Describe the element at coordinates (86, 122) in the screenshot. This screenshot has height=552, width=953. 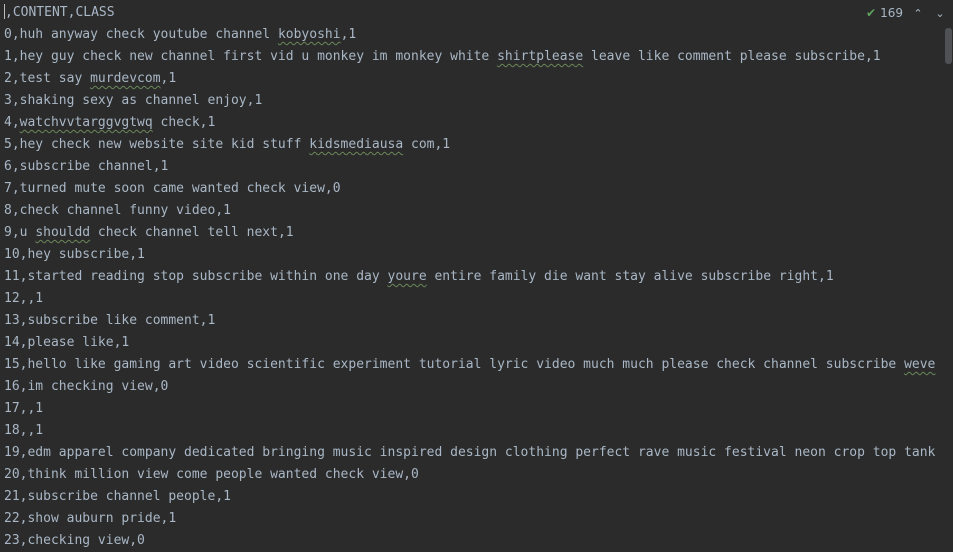
I see `typo-word: watchvvtarggvgtwq` at that location.